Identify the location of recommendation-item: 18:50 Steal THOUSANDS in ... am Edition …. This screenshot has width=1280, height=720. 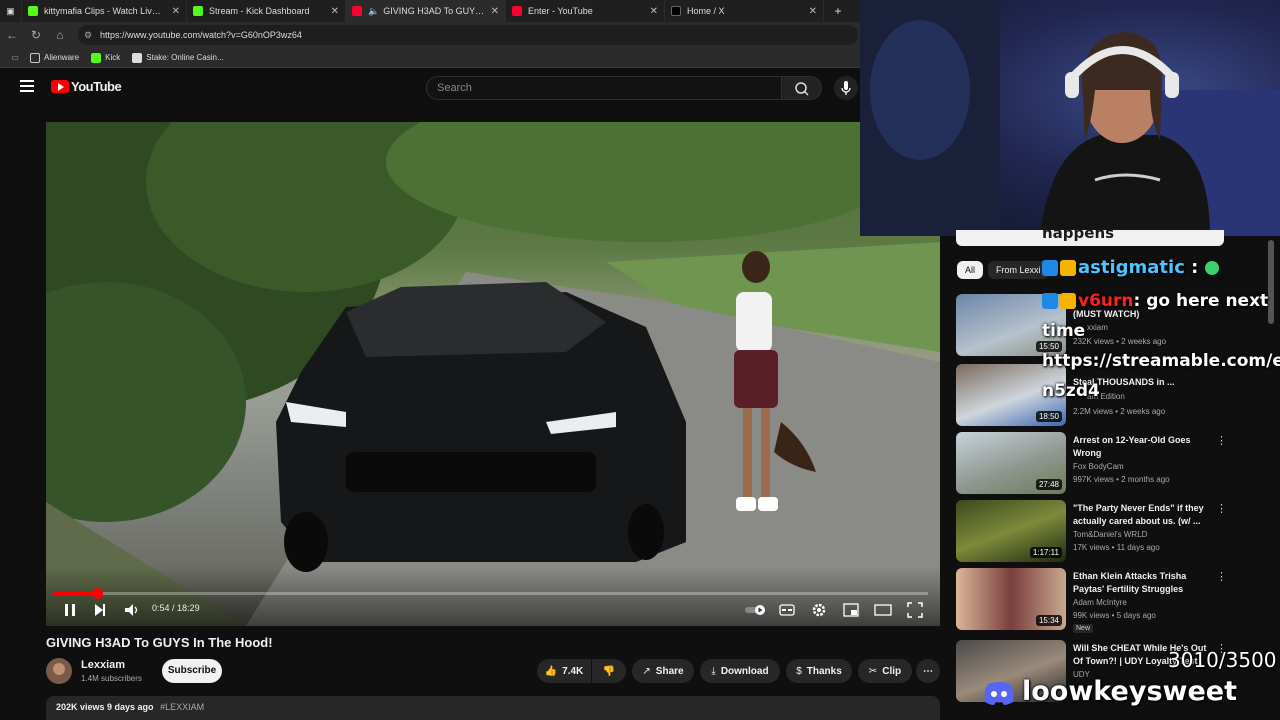
(1106, 395).